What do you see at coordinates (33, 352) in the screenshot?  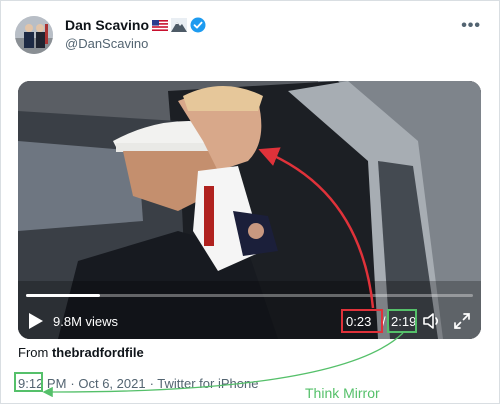 I see `from-prefix: From` at bounding box center [33, 352].